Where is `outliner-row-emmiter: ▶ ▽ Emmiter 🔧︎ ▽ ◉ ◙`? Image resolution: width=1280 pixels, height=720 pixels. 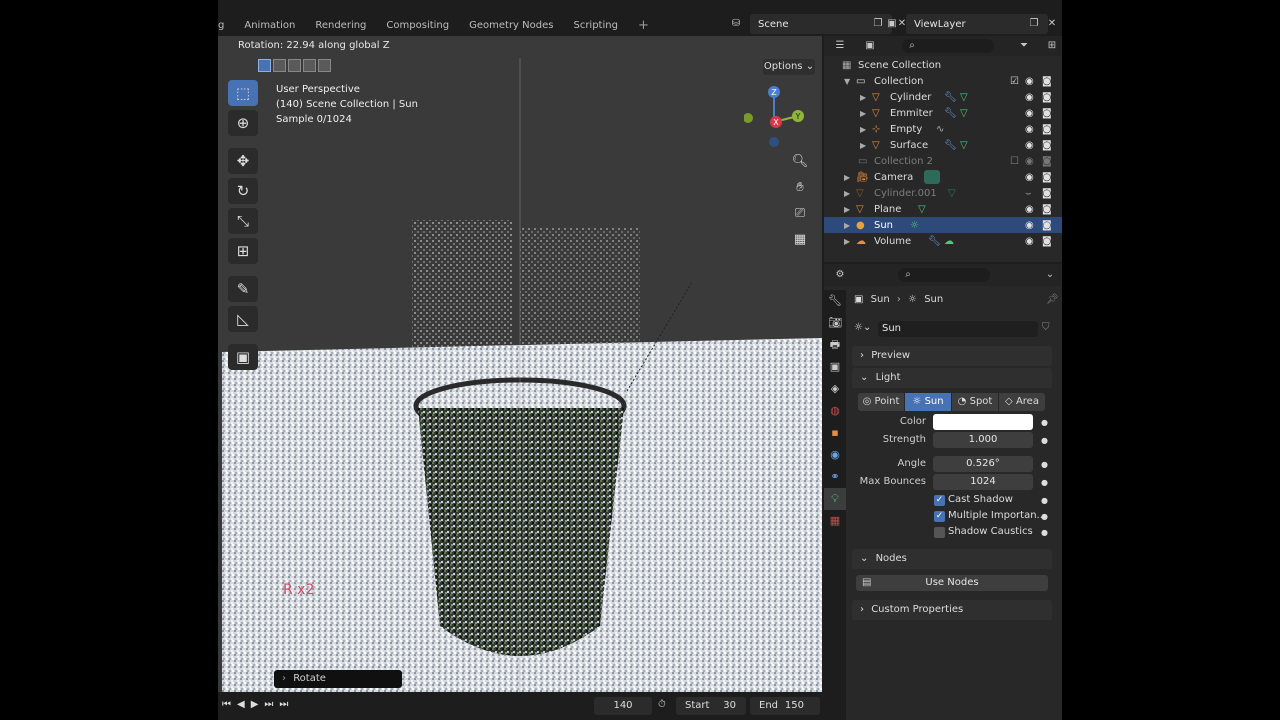 outliner-row-emmiter: ▶ ▽ Emmiter 🔧︎ ▽ ◉ ◙ is located at coordinates (943, 113).